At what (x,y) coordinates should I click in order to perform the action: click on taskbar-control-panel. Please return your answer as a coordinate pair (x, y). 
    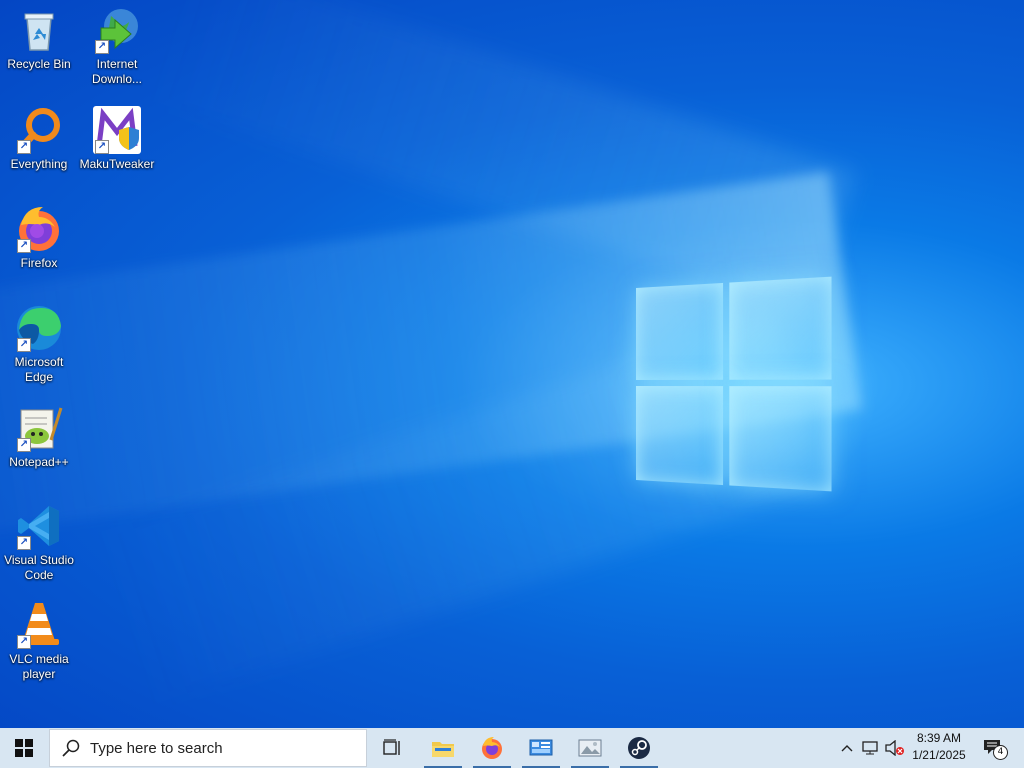
    Looking at the image, I should click on (541, 748).